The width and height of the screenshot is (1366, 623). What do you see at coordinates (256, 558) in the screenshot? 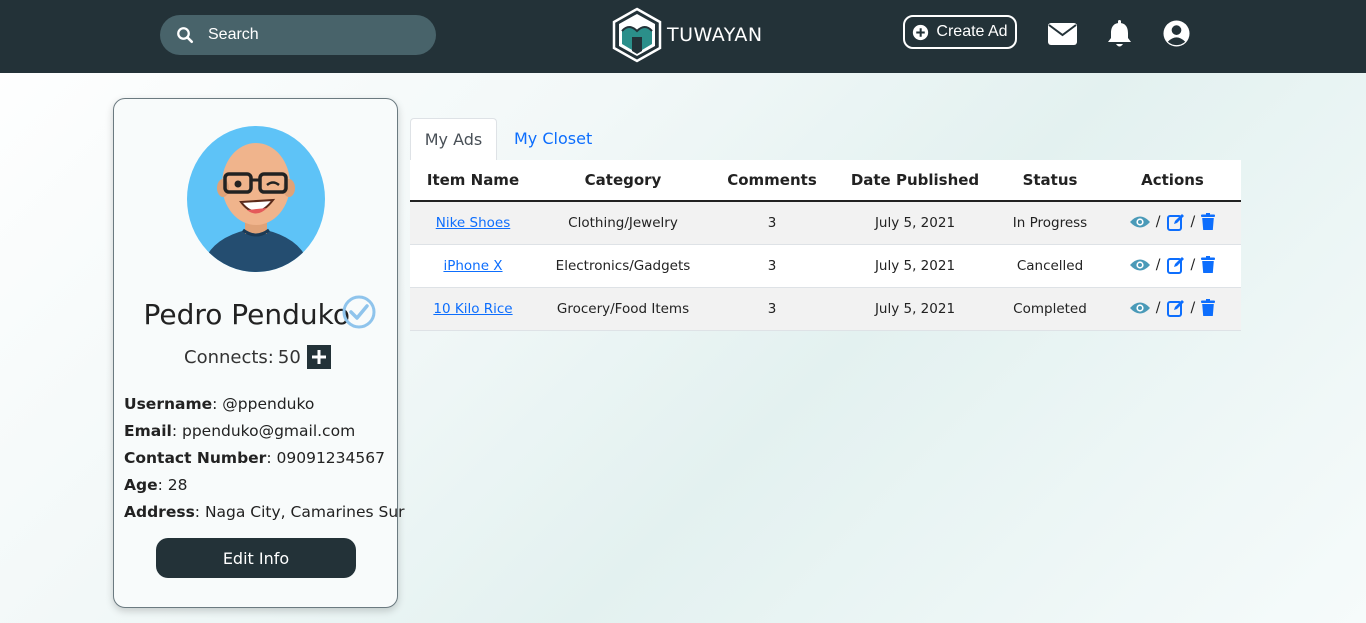
I see `edit-info-button: Edit Info` at bounding box center [256, 558].